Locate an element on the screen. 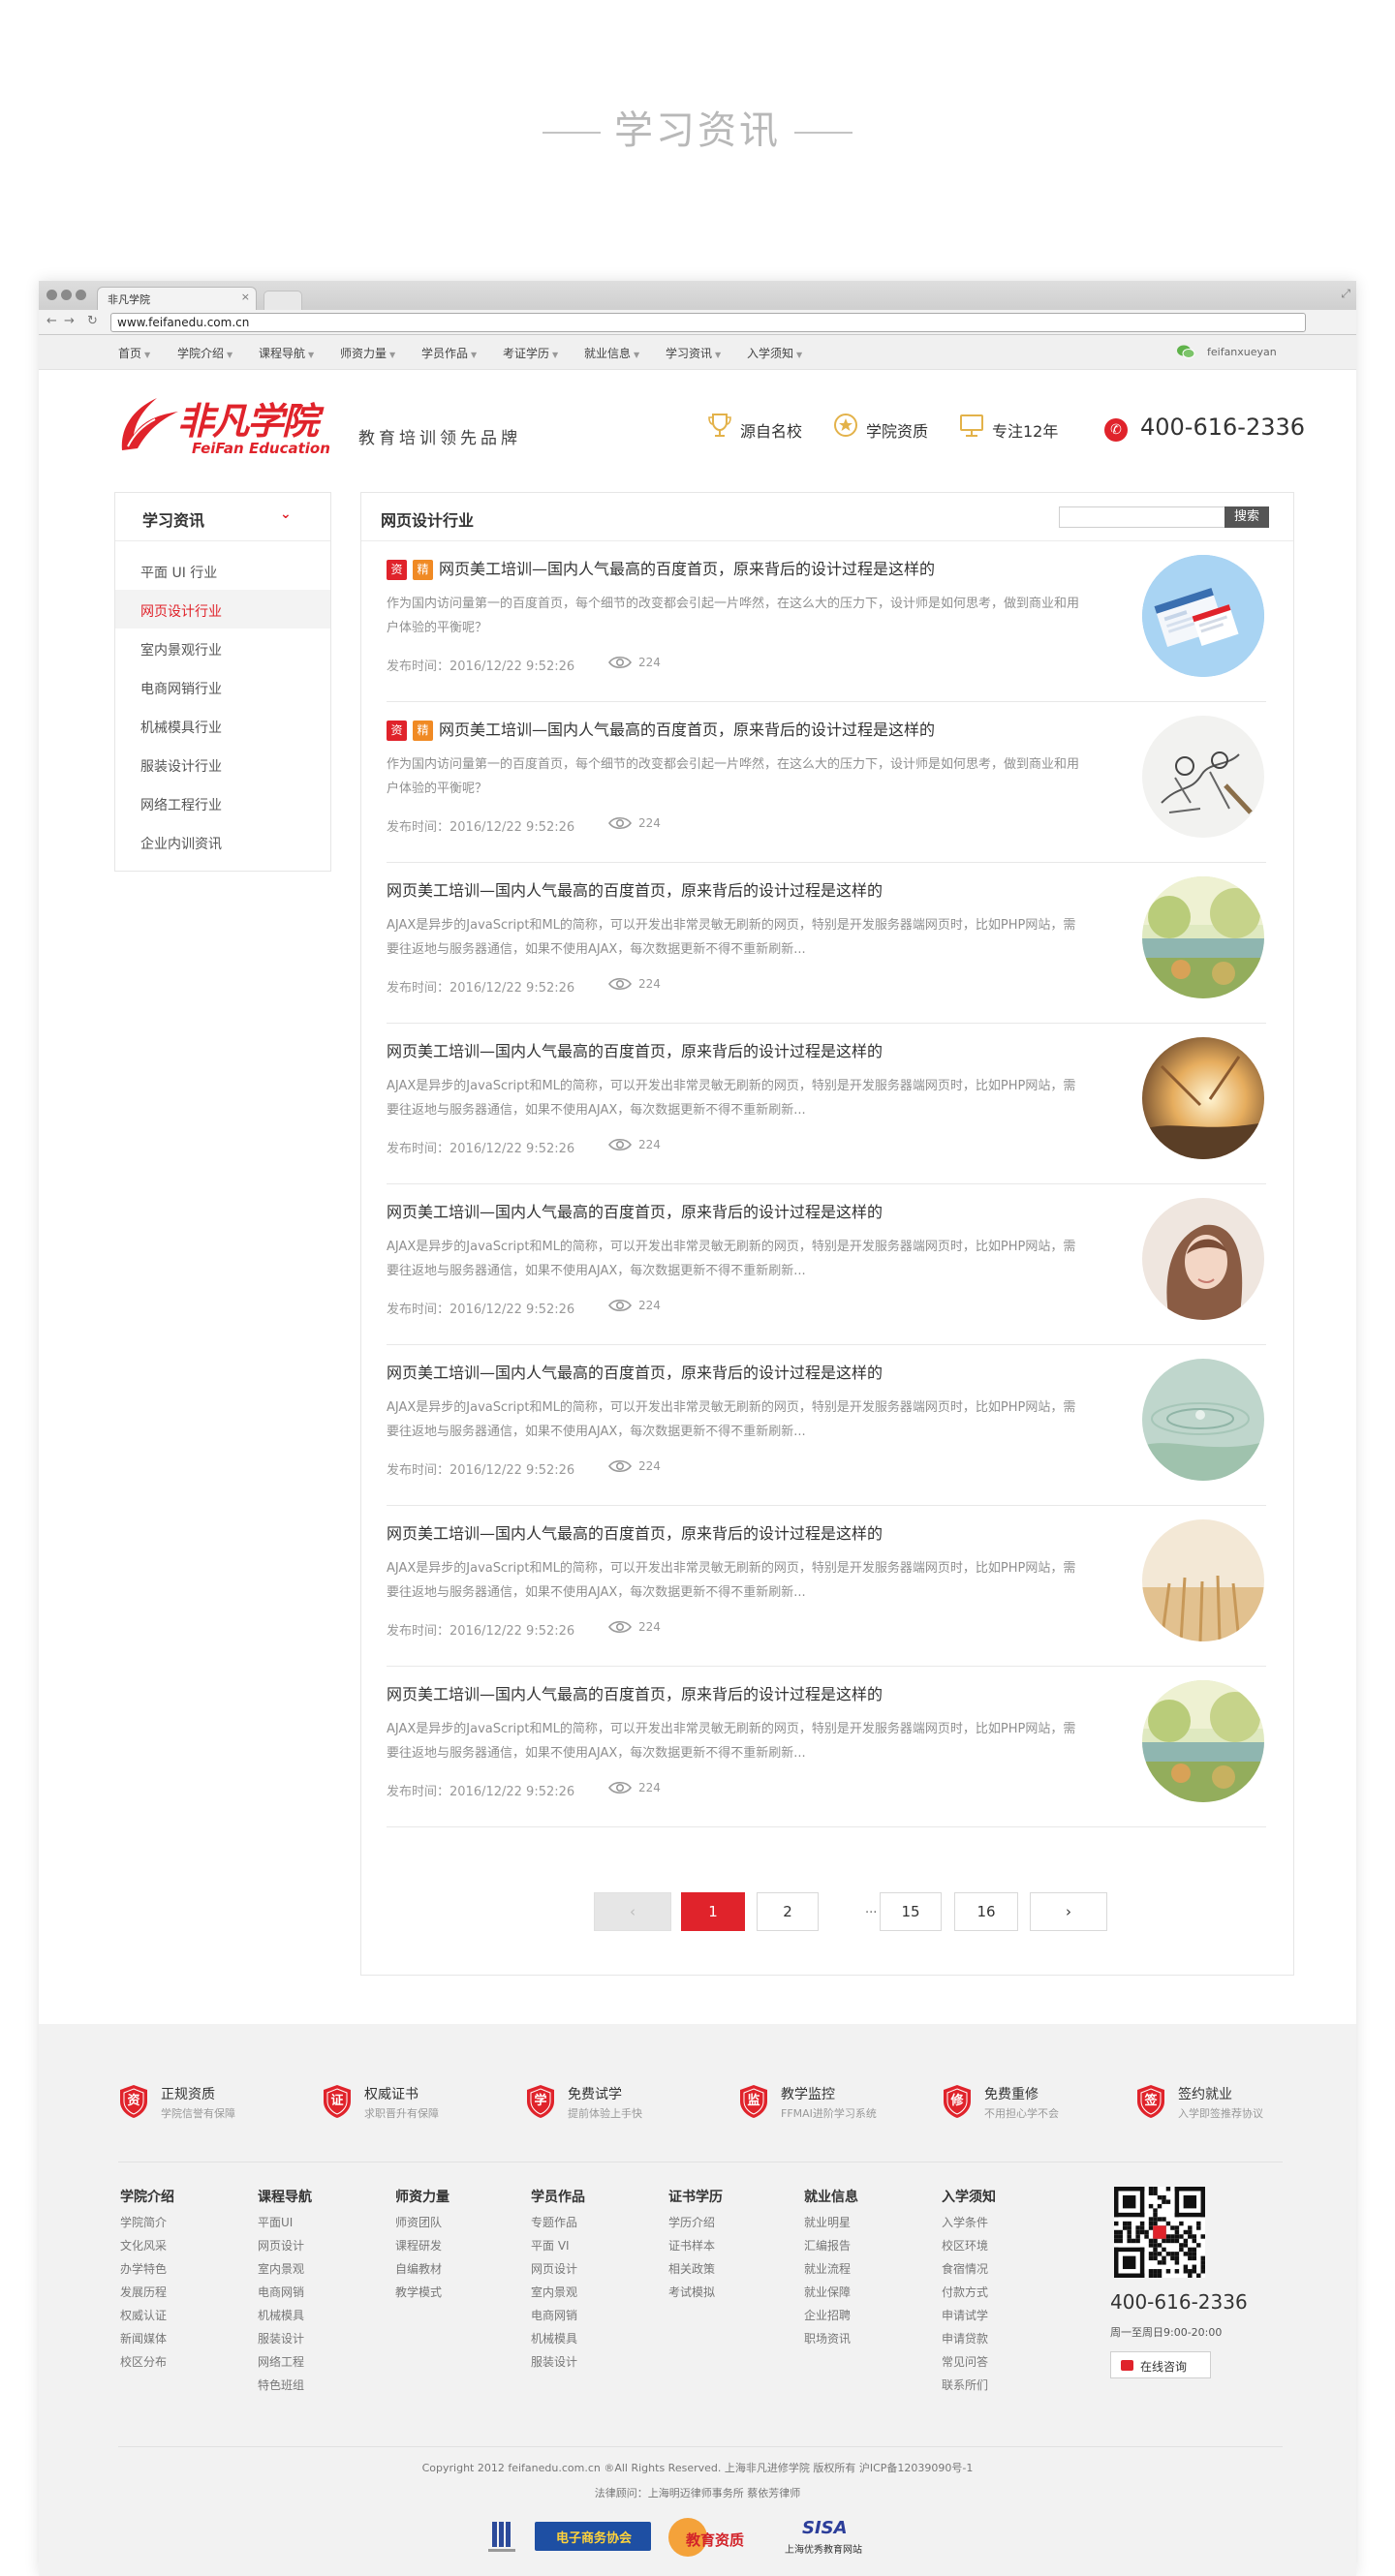 The height and width of the screenshot is (2576, 1395). online-consult-button: 在线咨询 is located at coordinates (1160, 2364).